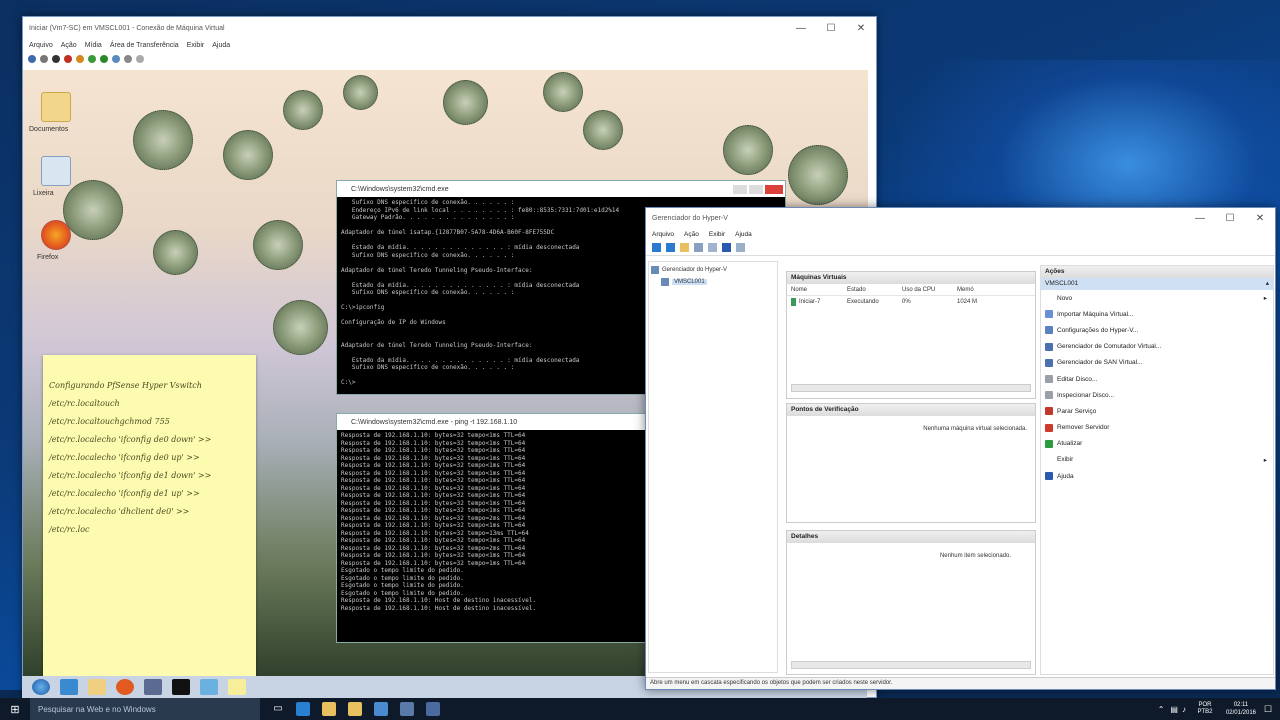 This screenshot has width=1280, height=720. I want to click on action-item: Remover Servidor, so click(1157, 428).